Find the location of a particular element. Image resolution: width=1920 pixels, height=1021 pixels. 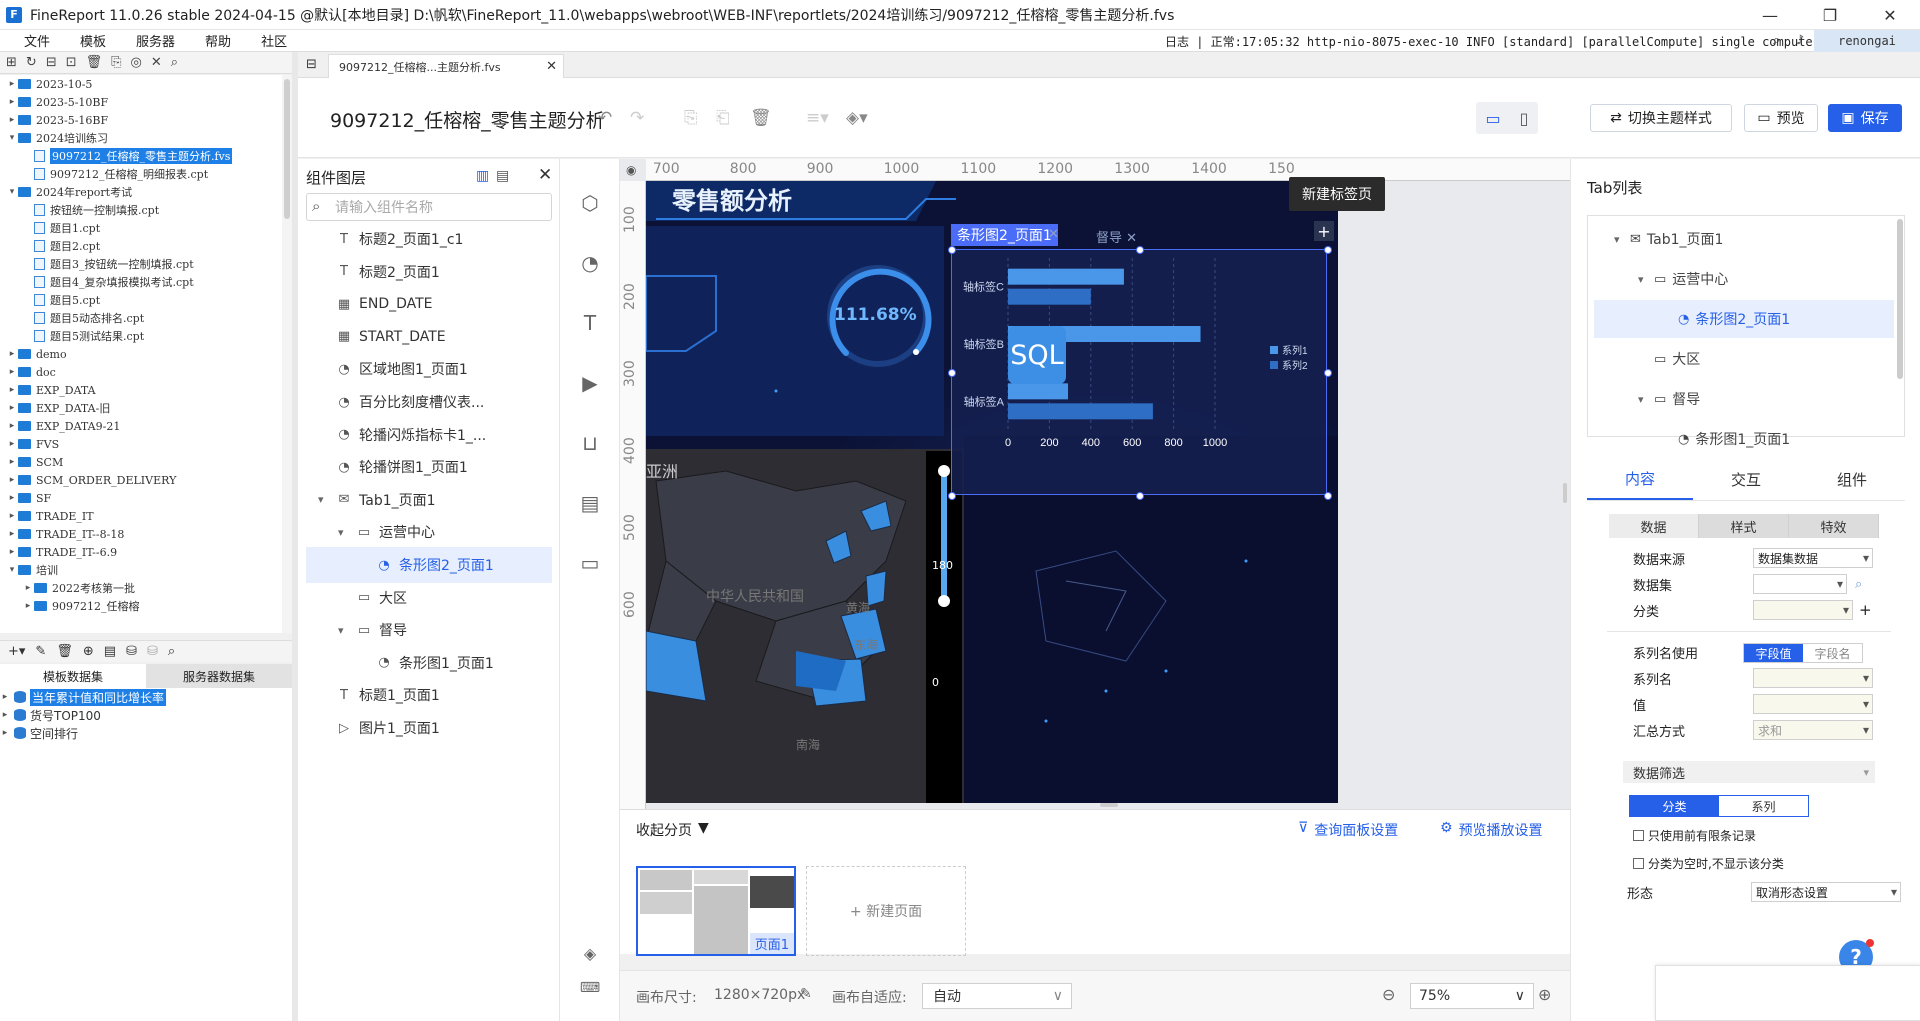

undo-icon: ↶ is located at coordinates (605, 118).